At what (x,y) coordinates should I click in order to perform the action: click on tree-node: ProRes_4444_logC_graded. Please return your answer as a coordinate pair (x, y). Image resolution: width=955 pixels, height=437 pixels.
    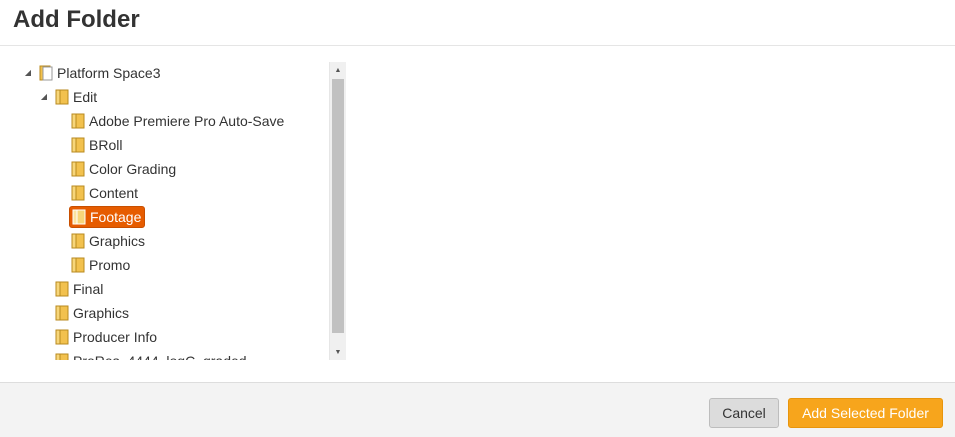
    Looking at the image, I should click on (151, 355).